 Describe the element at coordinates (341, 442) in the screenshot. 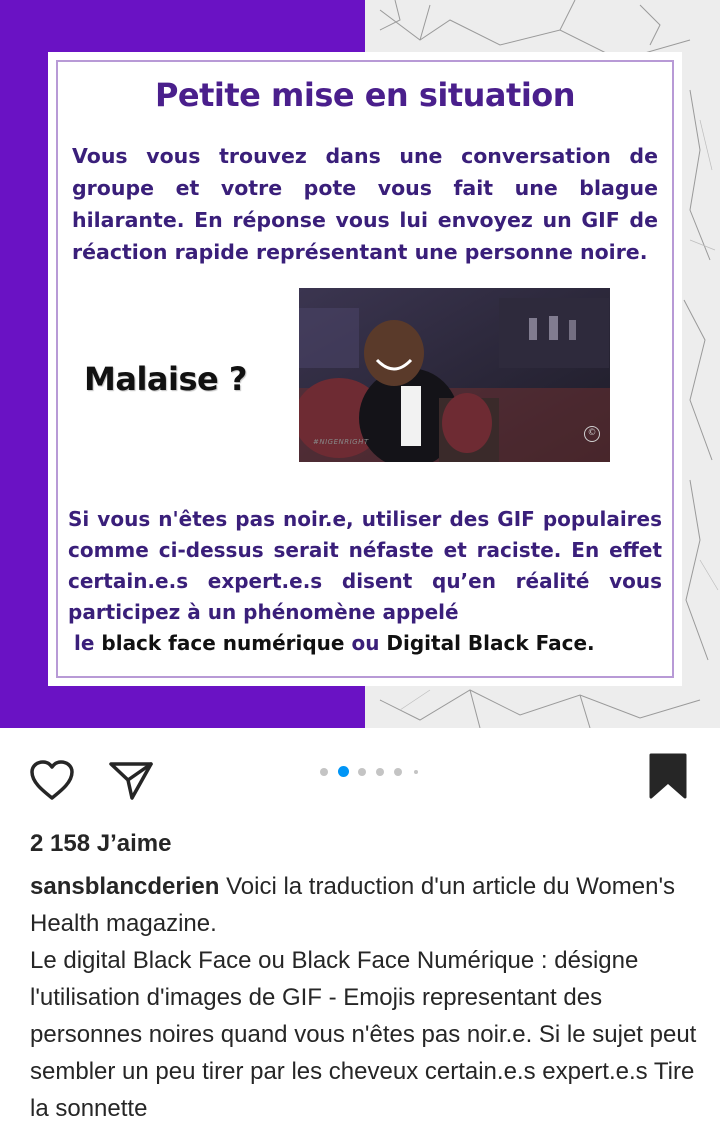

I see `gif-watermark: #NIGENRIGHT` at that location.